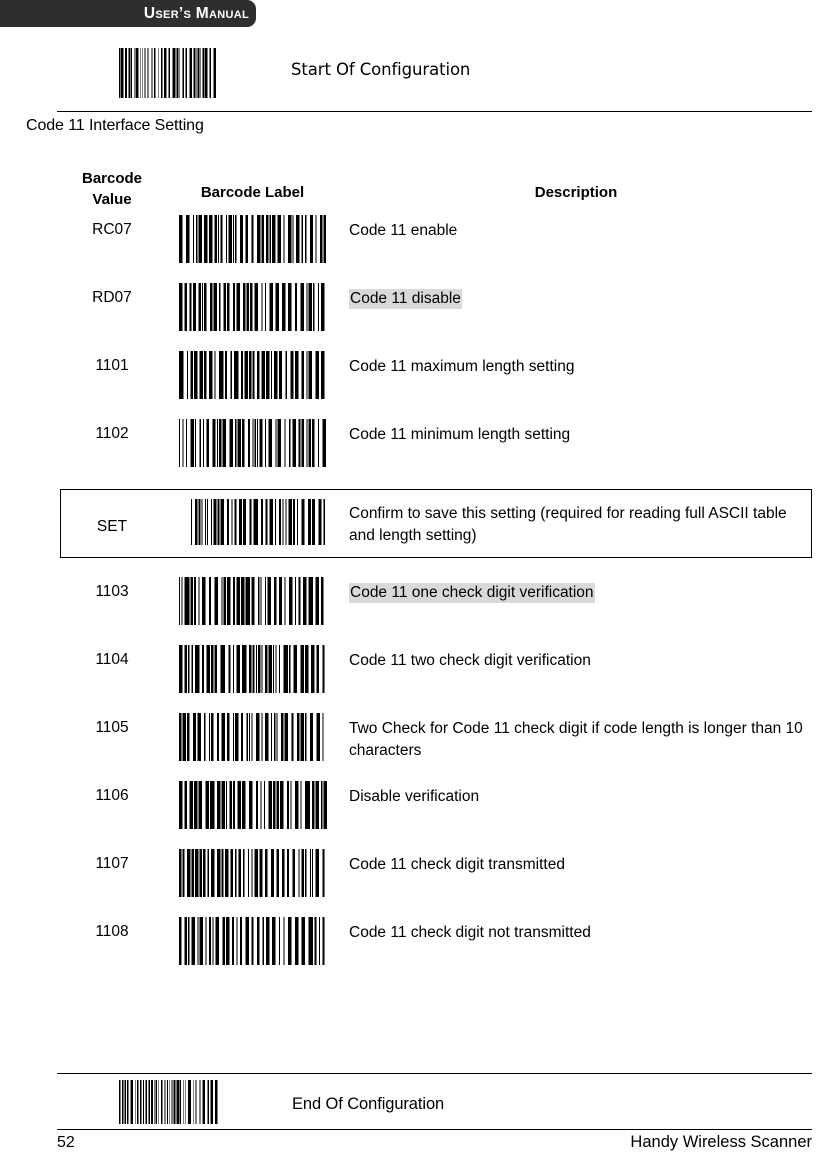  Describe the element at coordinates (112, 297) in the screenshot. I see `barcode-value-cell: RD07` at that location.